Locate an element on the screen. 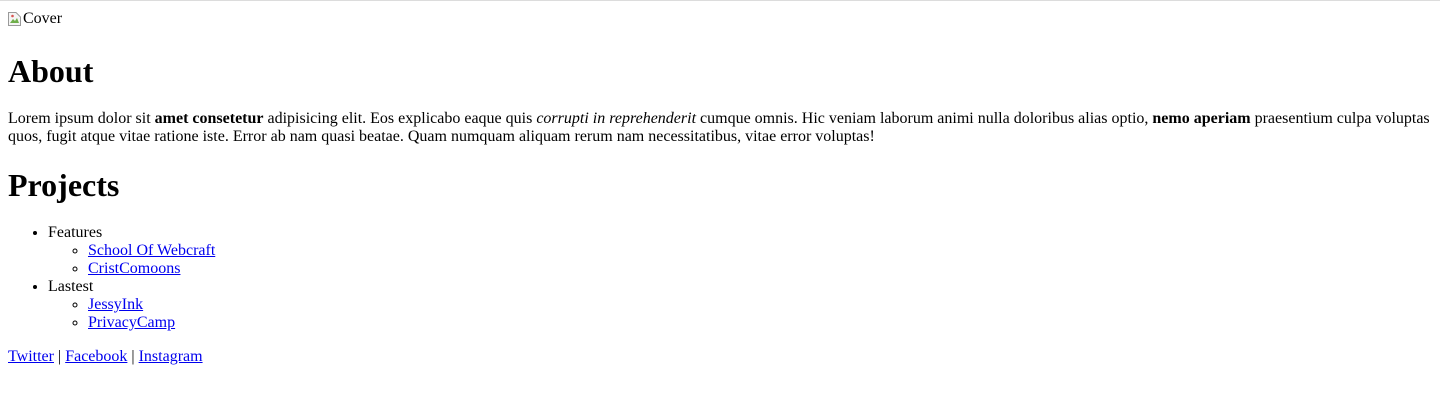 This screenshot has width=1440, height=404. social-links: Twitter | Facebook | Instagram is located at coordinates (720, 357).